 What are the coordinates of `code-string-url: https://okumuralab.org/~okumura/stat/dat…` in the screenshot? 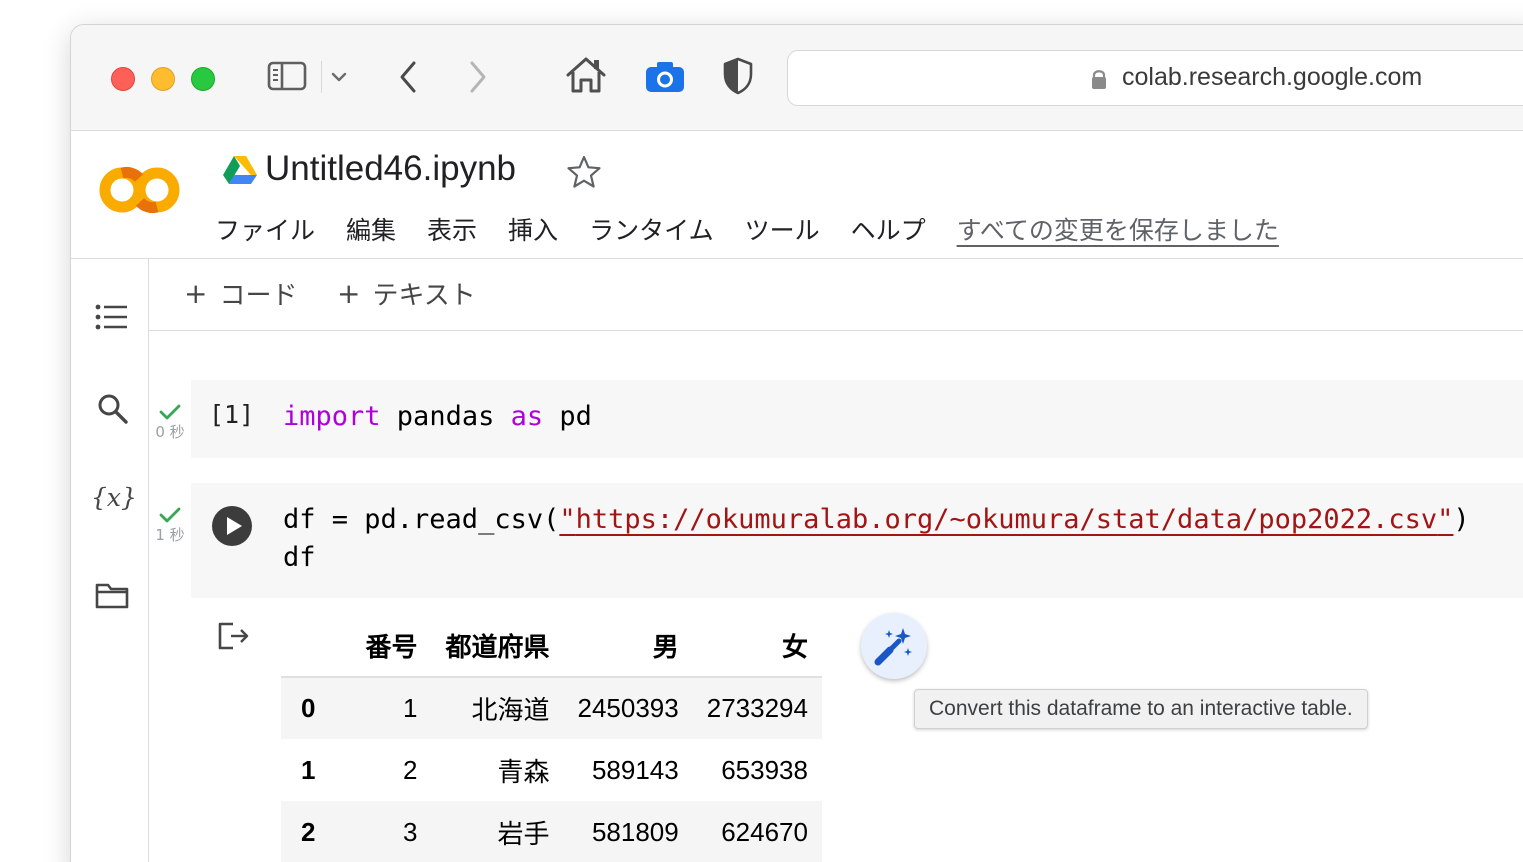 It's located at (1006, 519).